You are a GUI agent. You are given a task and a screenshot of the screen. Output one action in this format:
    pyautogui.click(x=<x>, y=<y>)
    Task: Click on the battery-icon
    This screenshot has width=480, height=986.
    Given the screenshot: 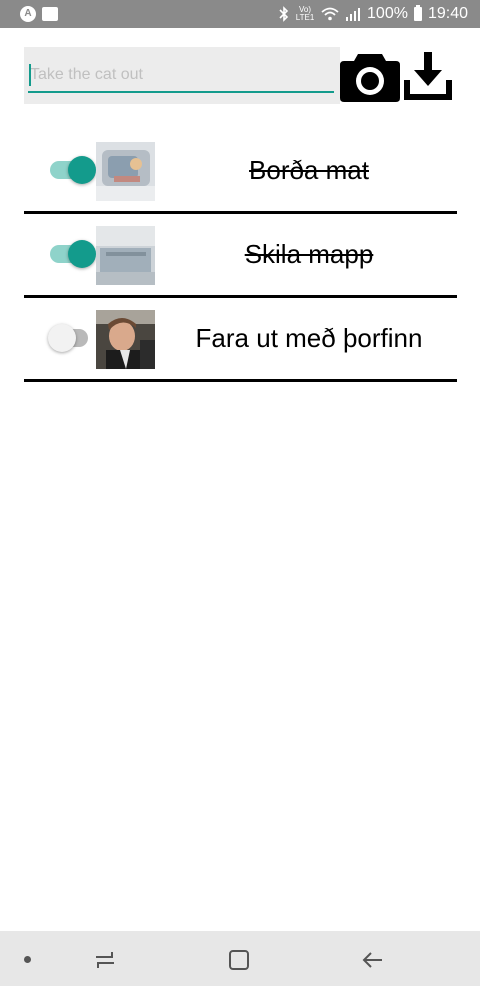 What is the action you would take?
    pyautogui.click(x=417, y=13)
    